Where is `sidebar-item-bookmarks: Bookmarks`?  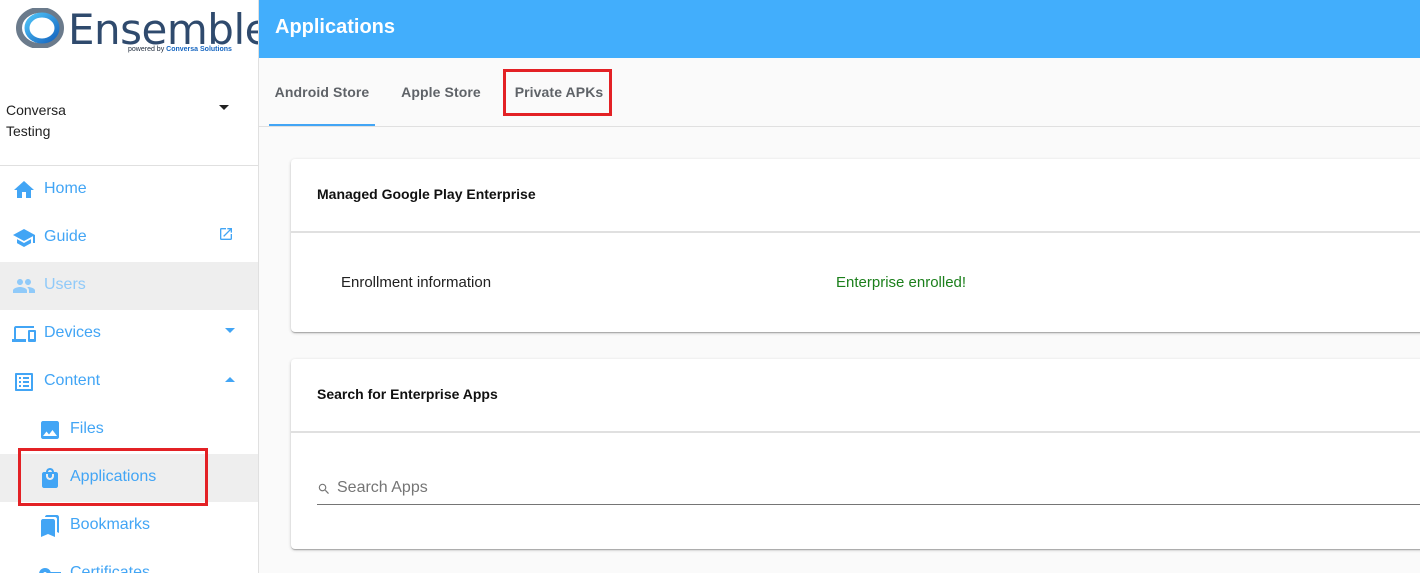
sidebar-item-bookmarks: Bookmarks is located at coordinates (129, 526).